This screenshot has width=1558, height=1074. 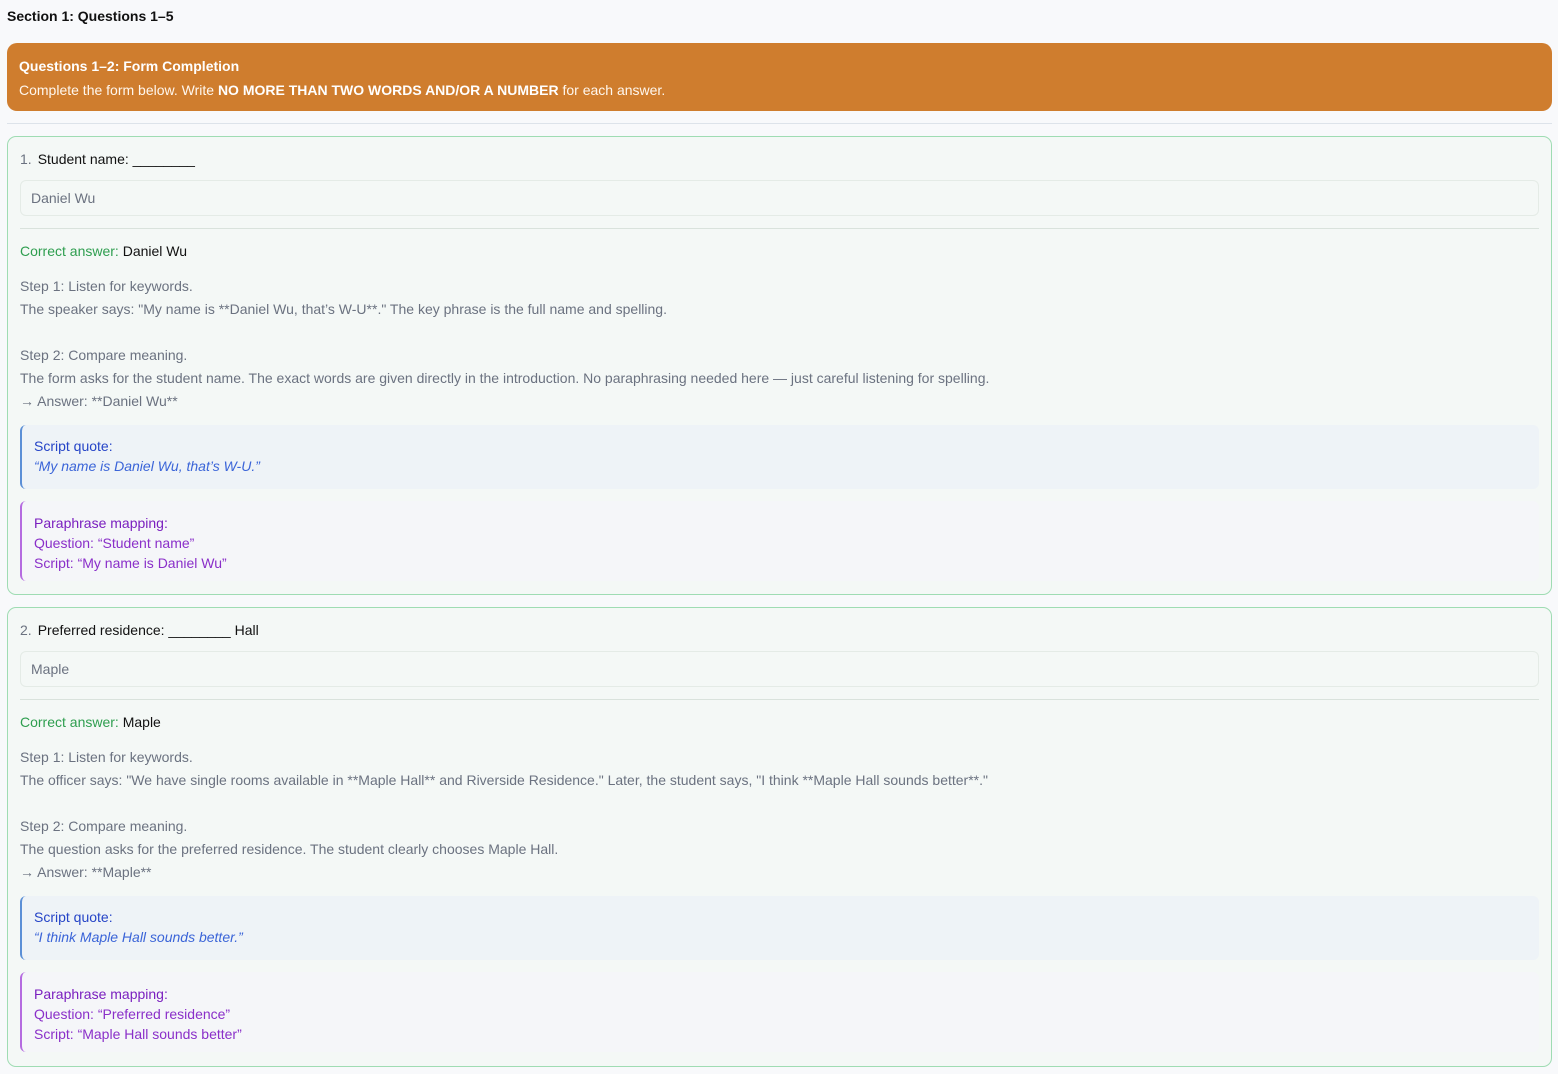 I want to click on instructions-text-before: Complete the form below. Write, so click(x=118, y=90).